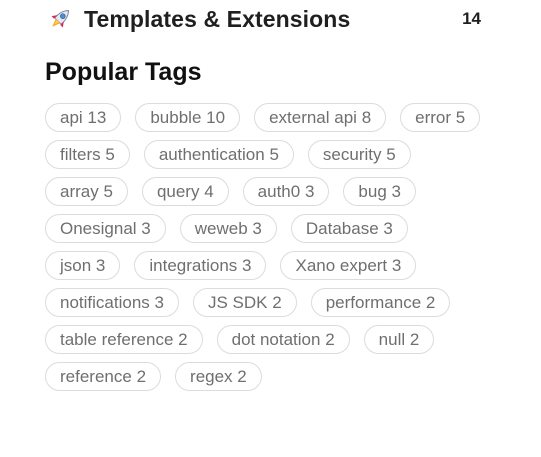  I want to click on tag-chip: authentication 5, so click(218, 154).